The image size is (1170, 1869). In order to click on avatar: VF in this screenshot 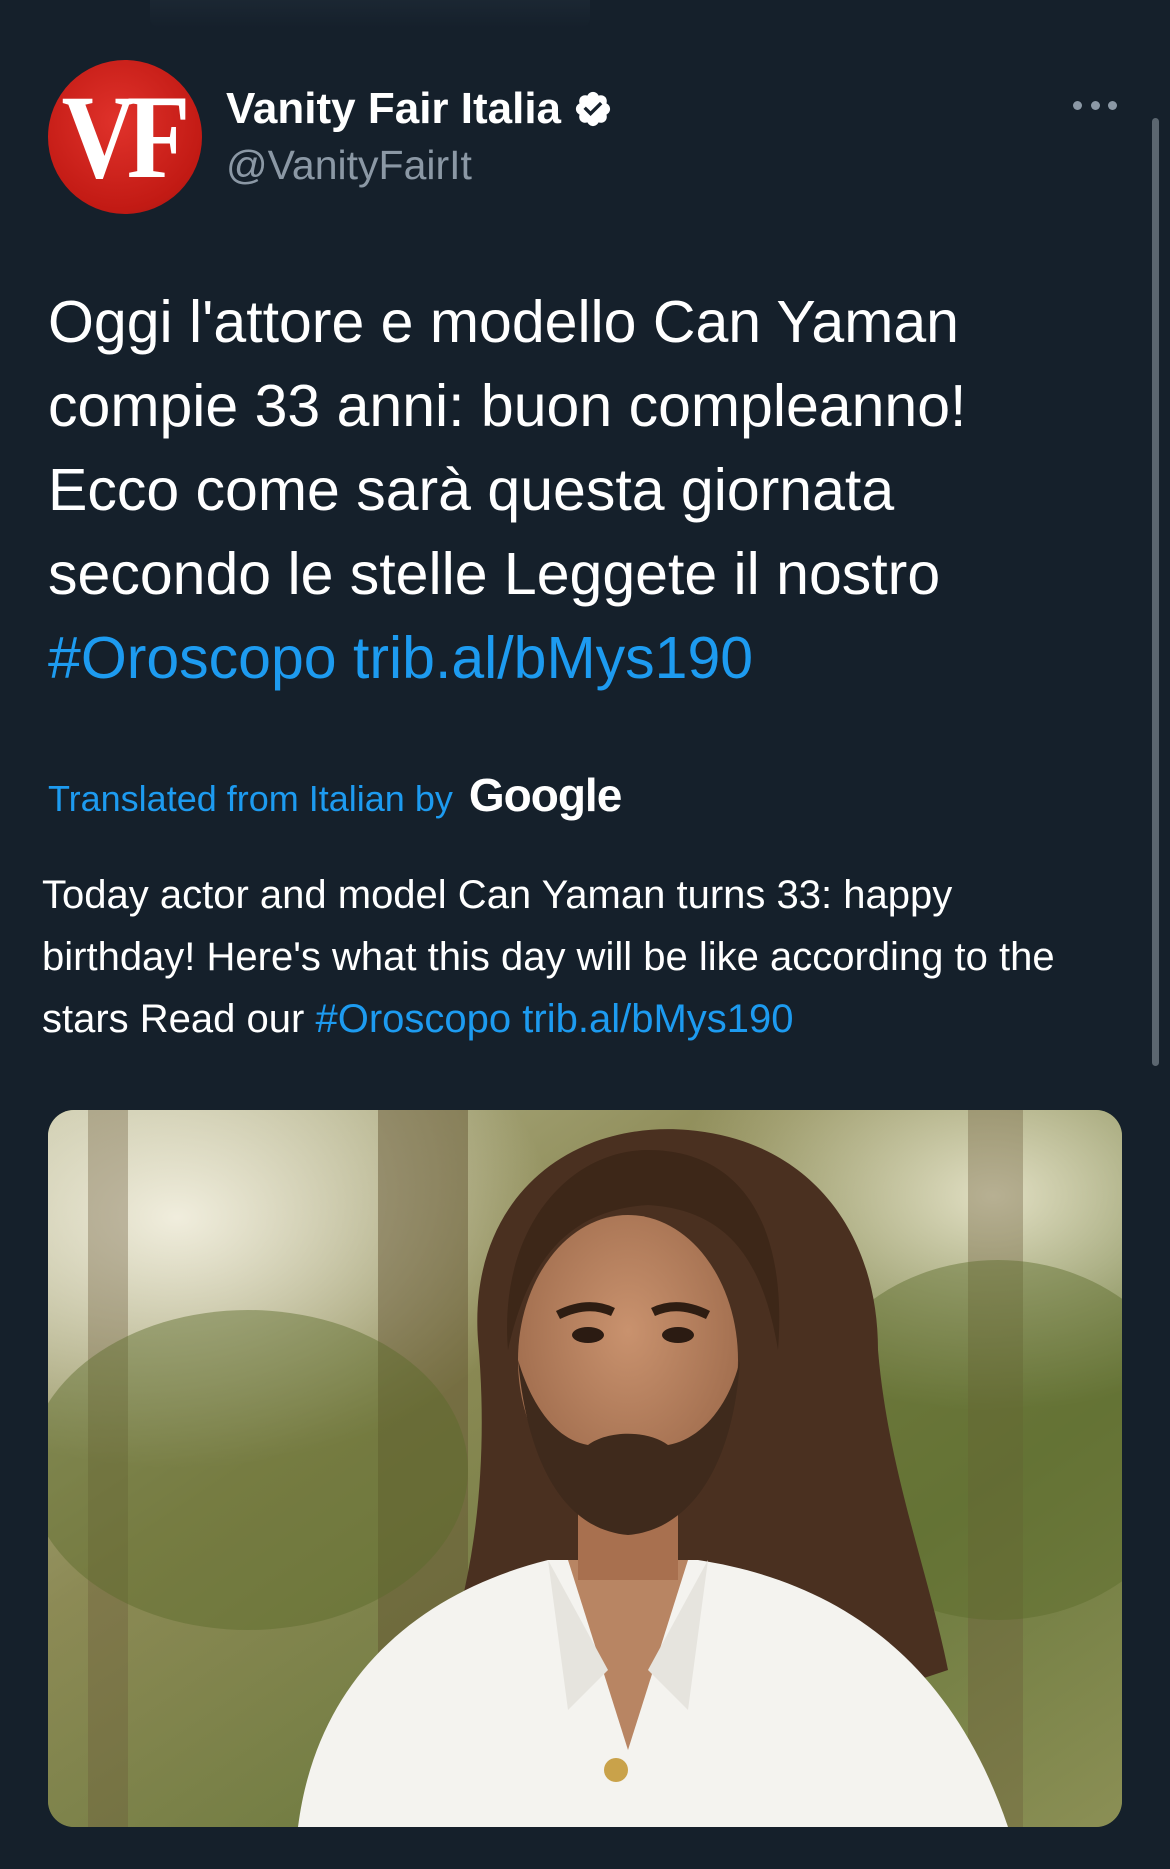, I will do `click(125, 137)`.